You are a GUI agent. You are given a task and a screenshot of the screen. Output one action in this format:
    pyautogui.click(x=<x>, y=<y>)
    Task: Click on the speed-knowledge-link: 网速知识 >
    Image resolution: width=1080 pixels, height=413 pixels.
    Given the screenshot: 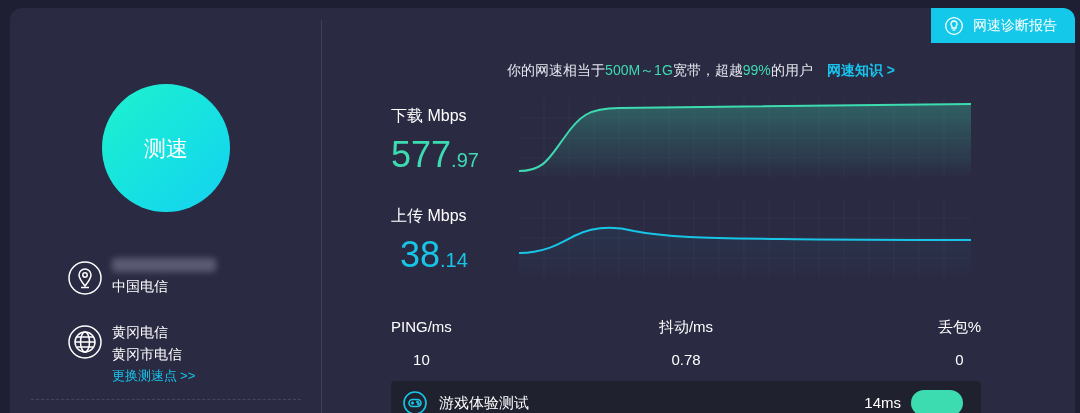 What is the action you would take?
    pyautogui.click(x=860, y=70)
    